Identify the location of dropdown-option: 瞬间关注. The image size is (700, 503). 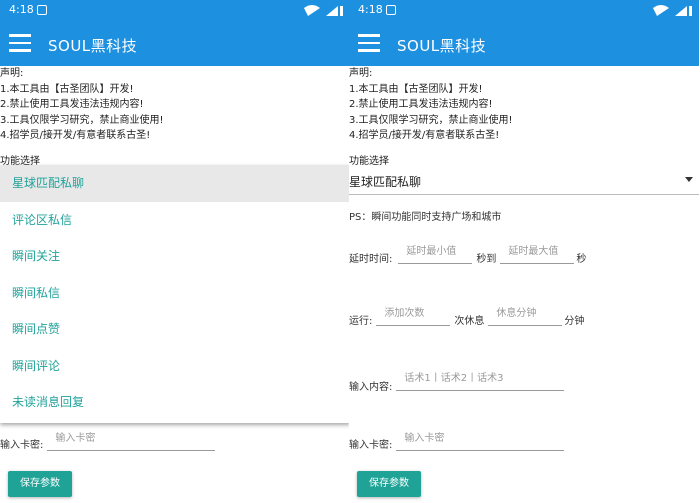
(175, 256).